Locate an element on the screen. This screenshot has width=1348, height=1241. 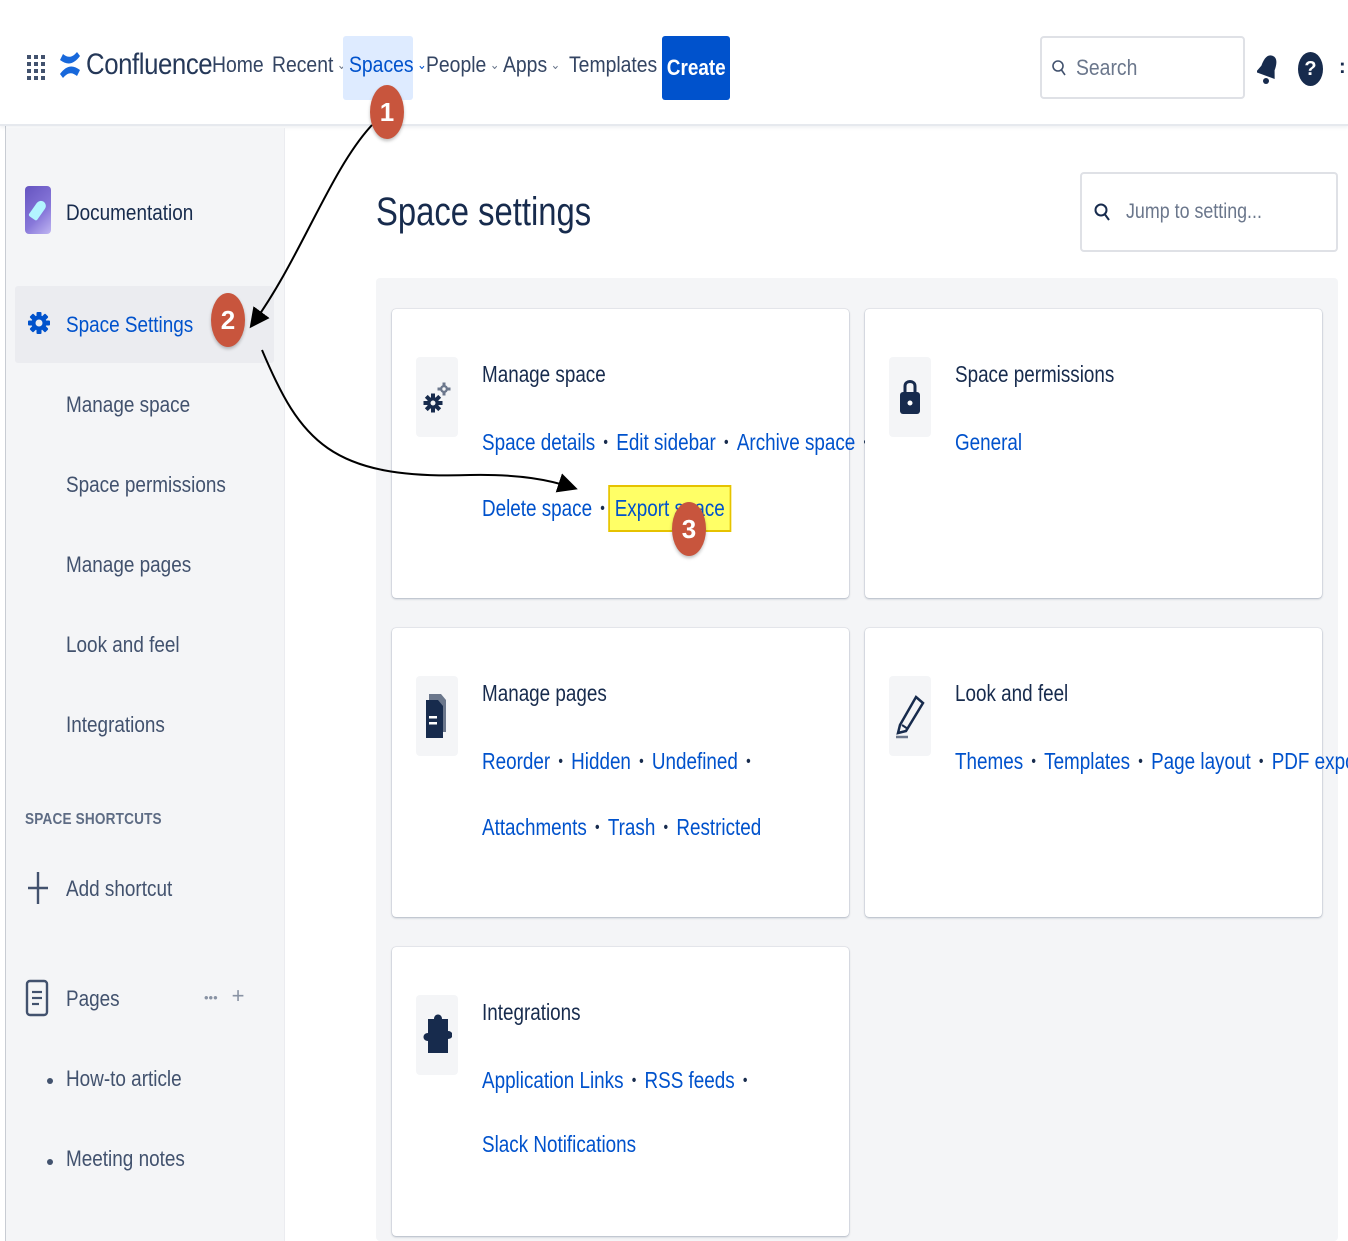
edit-sidebar-link: Edit sidebar is located at coordinates (666, 442).